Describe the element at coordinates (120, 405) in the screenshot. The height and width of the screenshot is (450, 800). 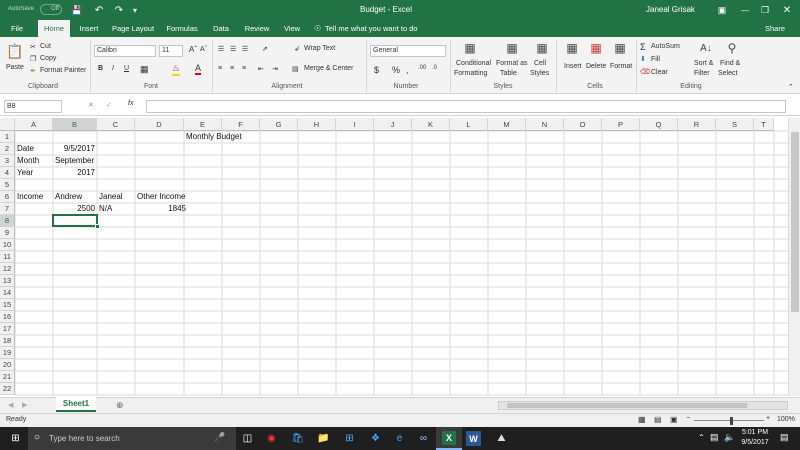
I see `new-sheet-icon: ⊕` at that location.